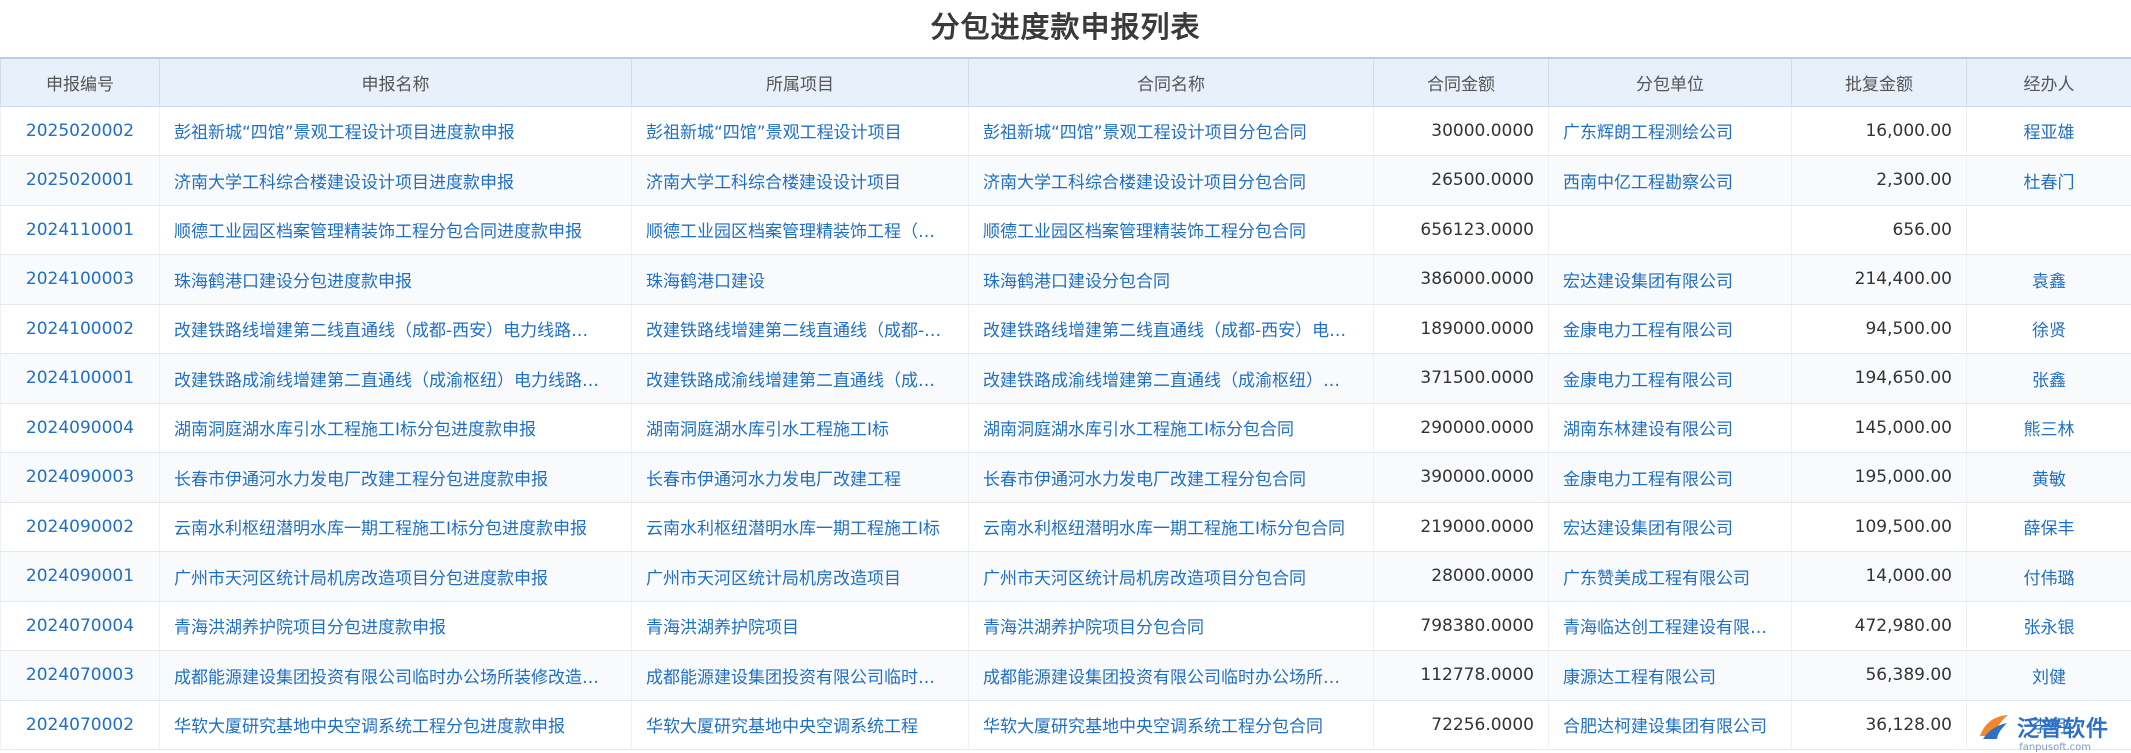 The width and height of the screenshot is (2131, 753). I want to click on cell-contract: 青海洪湖养护院项目分包合同, so click(1171, 626).